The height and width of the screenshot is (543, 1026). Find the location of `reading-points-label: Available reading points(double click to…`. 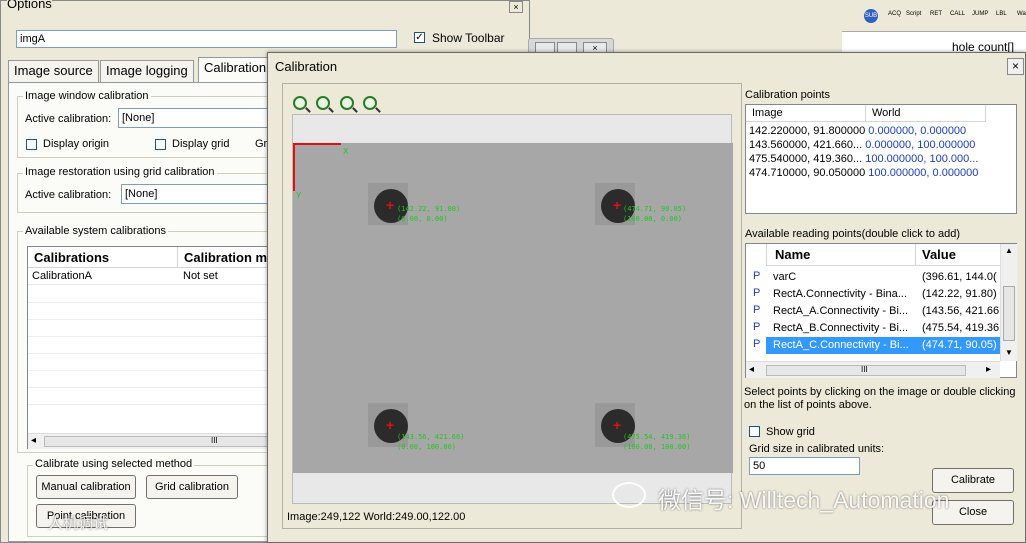

reading-points-label: Available reading points(double click to… is located at coordinates (853, 234).